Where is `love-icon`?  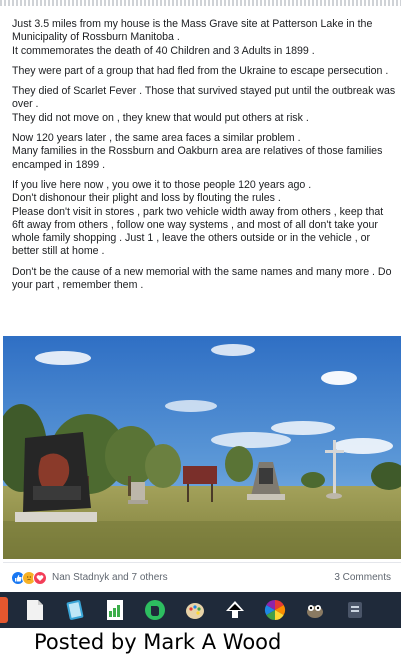 love-icon is located at coordinates (40, 577).